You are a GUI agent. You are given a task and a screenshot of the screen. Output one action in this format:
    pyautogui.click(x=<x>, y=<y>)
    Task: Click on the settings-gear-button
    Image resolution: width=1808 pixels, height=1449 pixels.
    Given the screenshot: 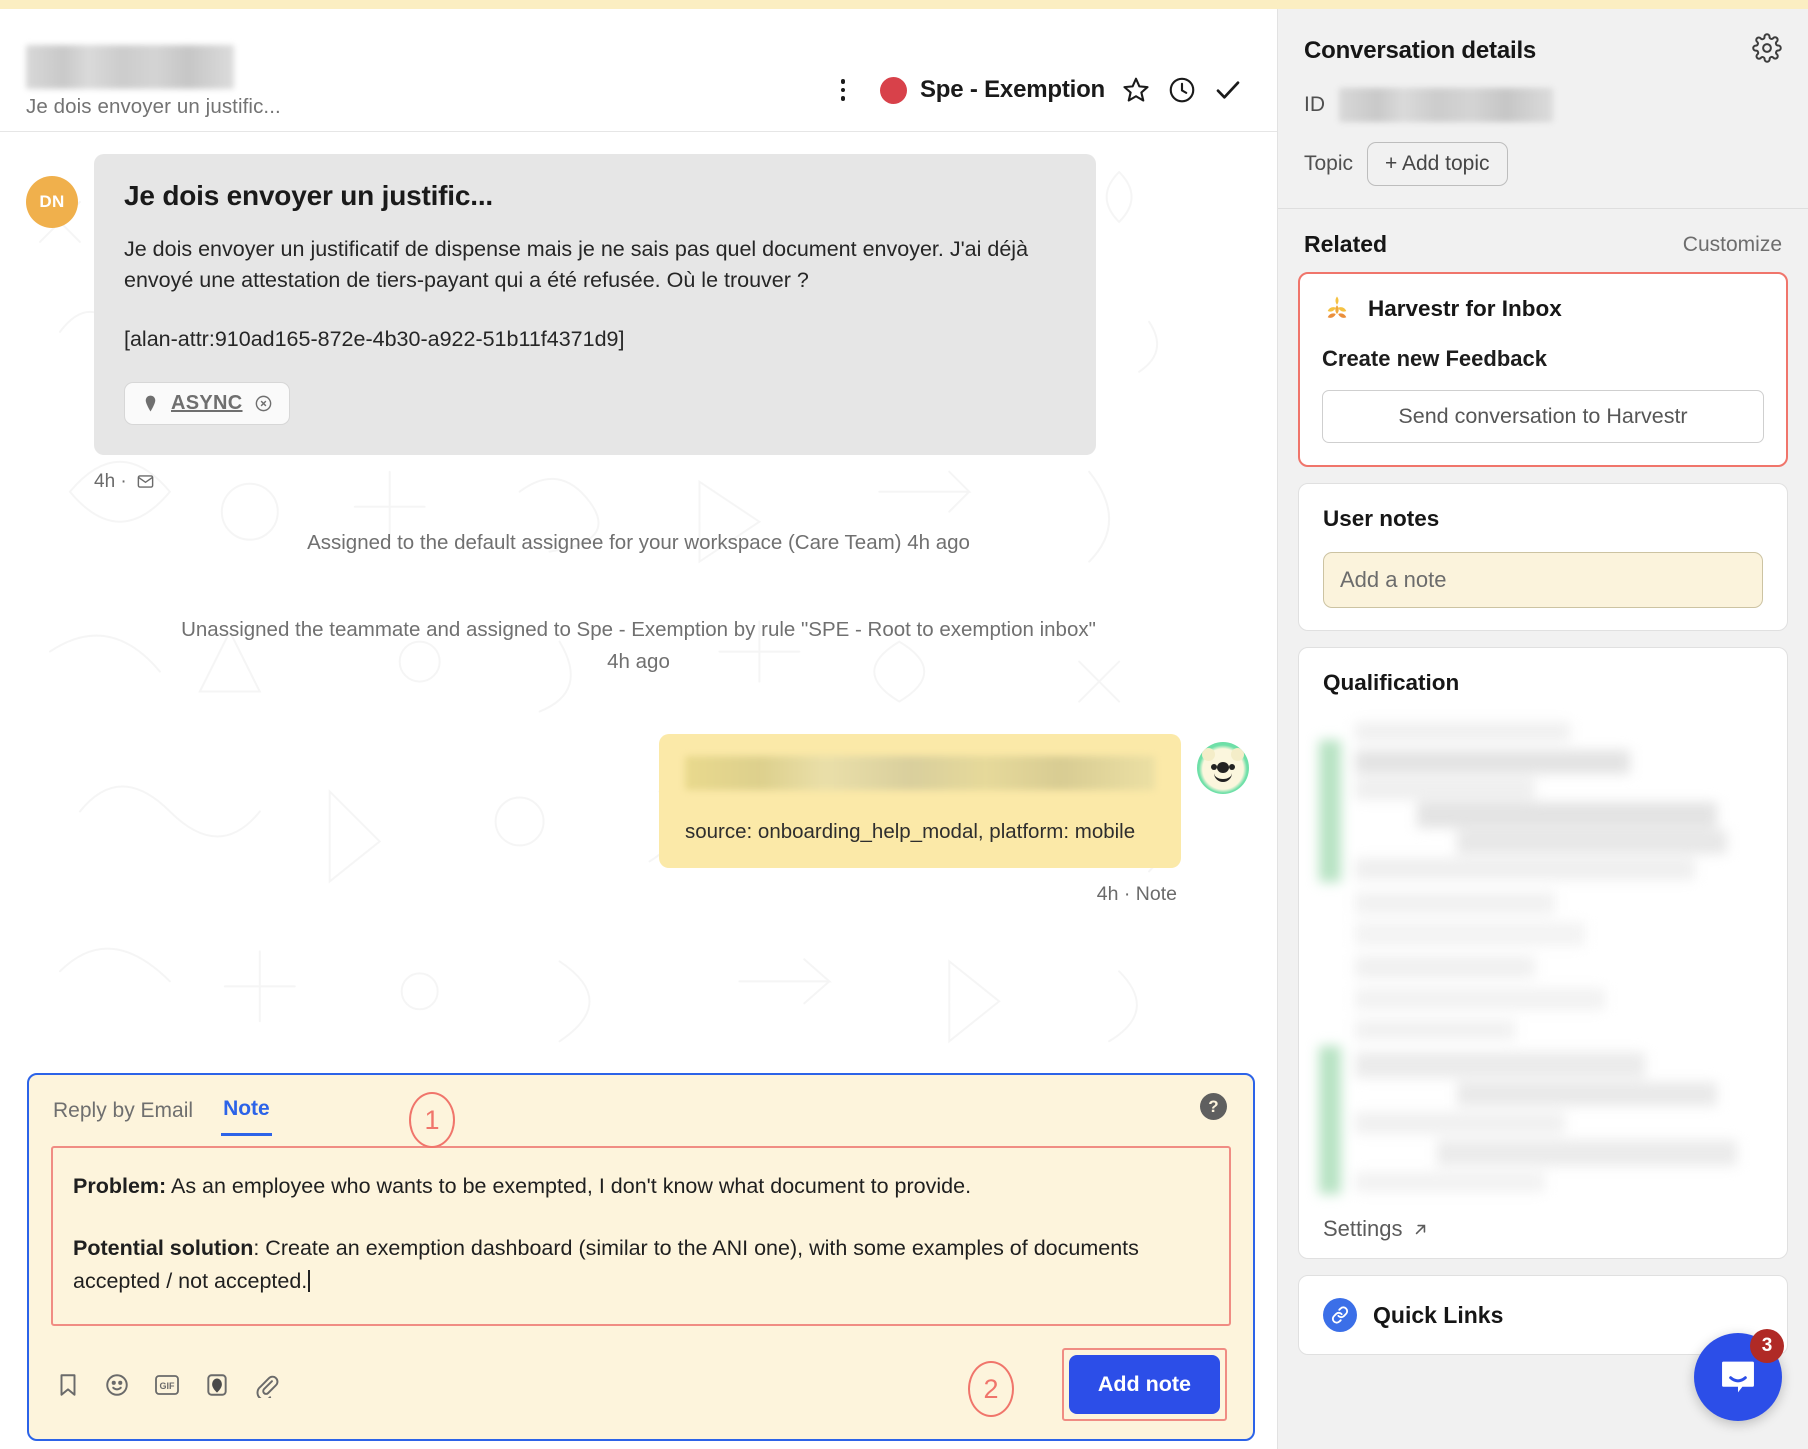 What is the action you would take?
    pyautogui.click(x=1767, y=50)
    